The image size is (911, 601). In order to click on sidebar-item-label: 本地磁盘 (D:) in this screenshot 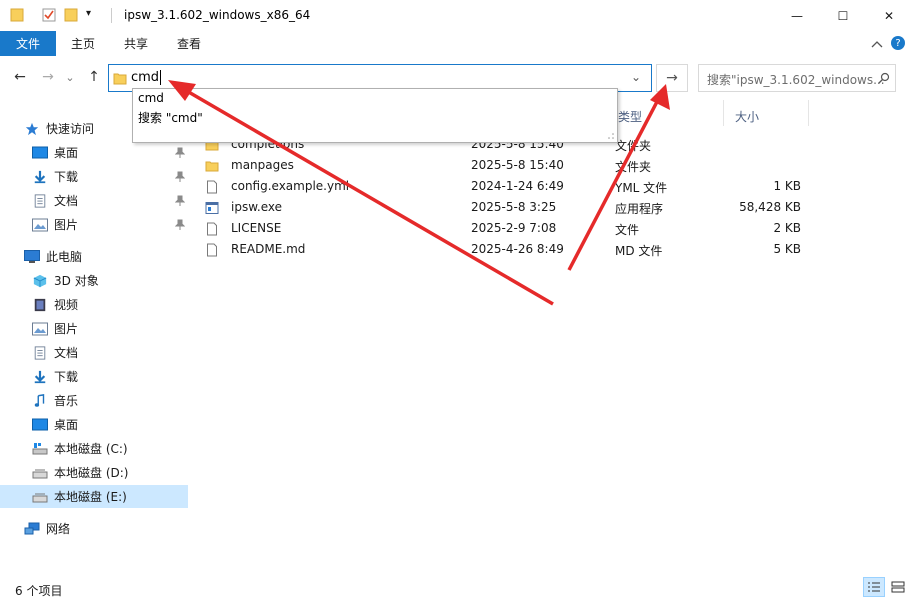, I will do `click(91, 473)`.